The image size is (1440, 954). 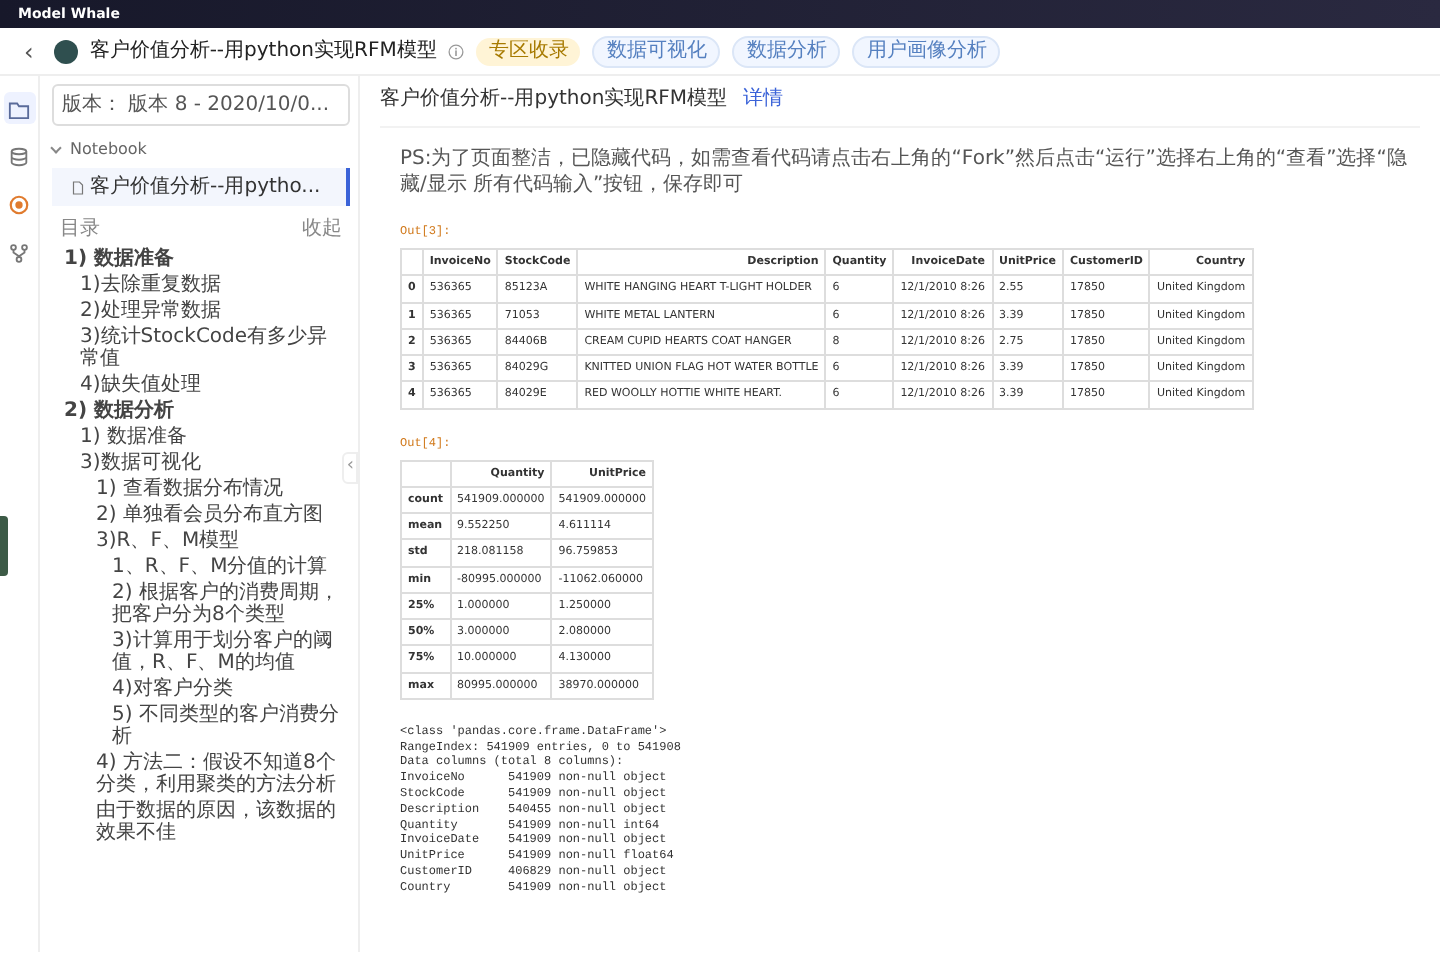 I want to click on side-handle, so click(x=4, y=546).